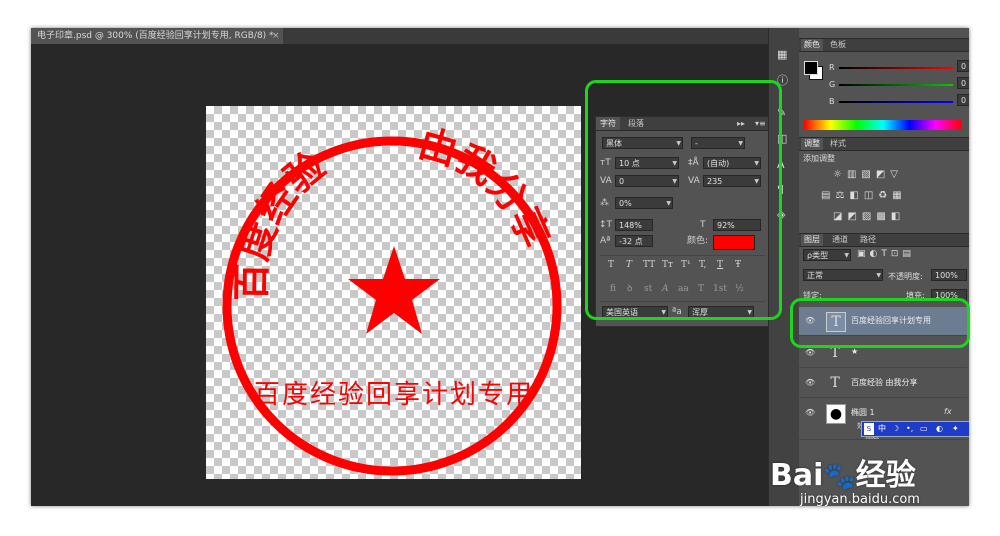 The height and width of the screenshot is (536, 1000). I want to click on color-panel-tabs: 颜色 色板, so click(884, 45).